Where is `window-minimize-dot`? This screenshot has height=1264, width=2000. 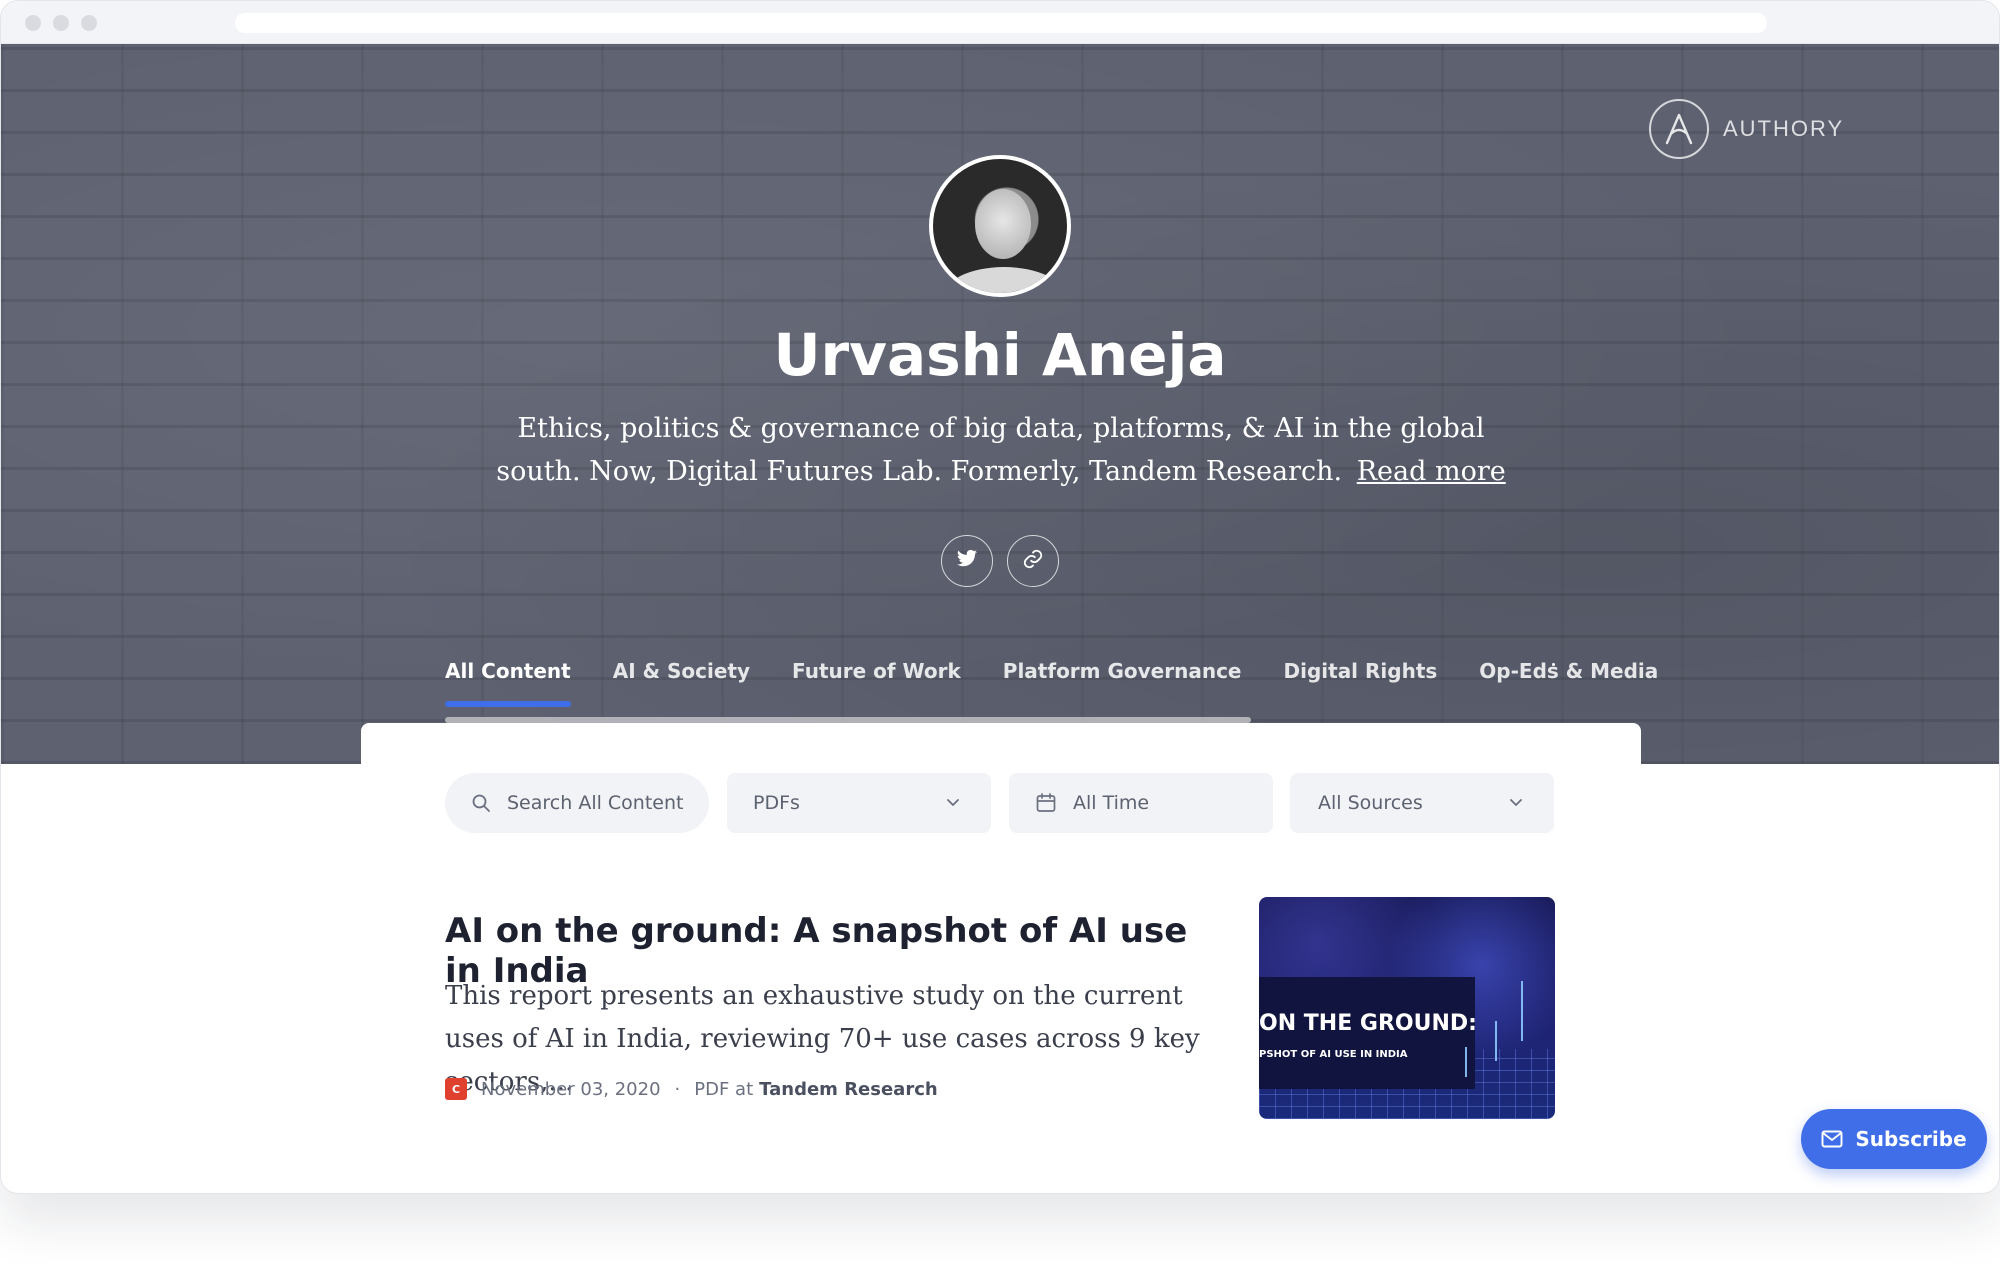
window-minimize-dot is located at coordinates (61, 23).